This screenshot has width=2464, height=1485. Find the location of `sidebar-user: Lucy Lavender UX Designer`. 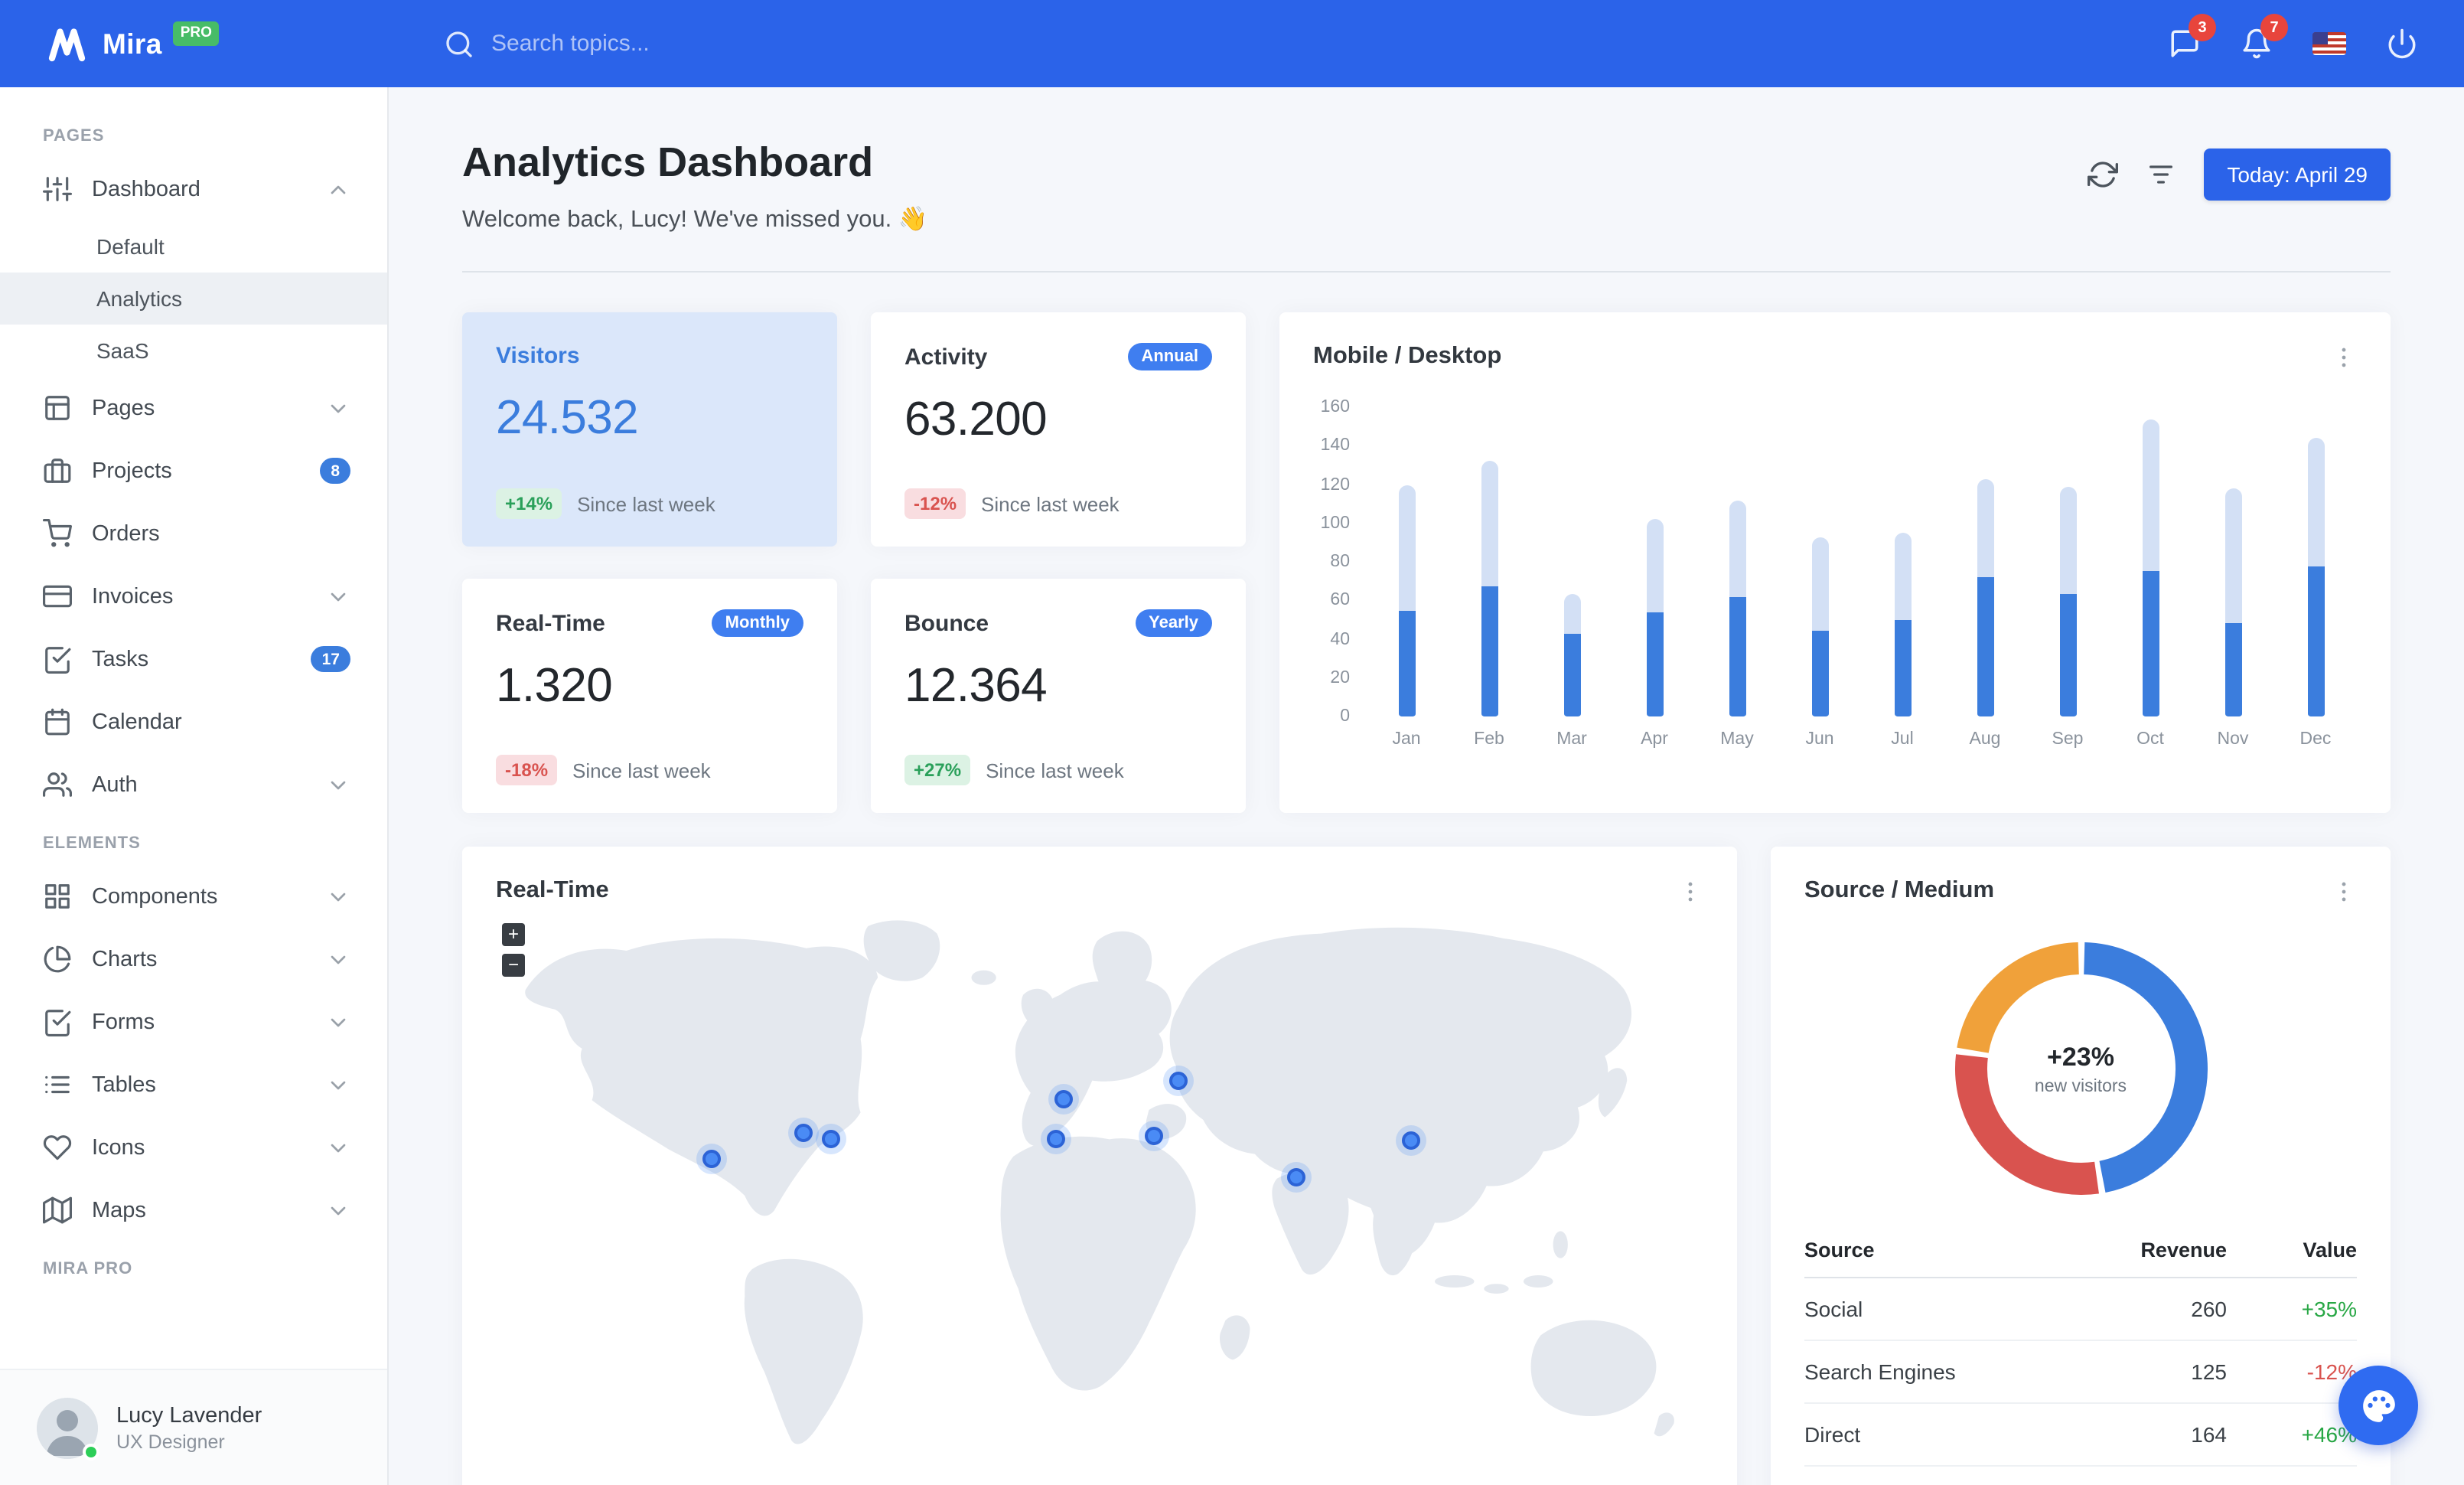

sidebar-user: Lucy Lavender UX Designer is located at coordinates (193, 1427).